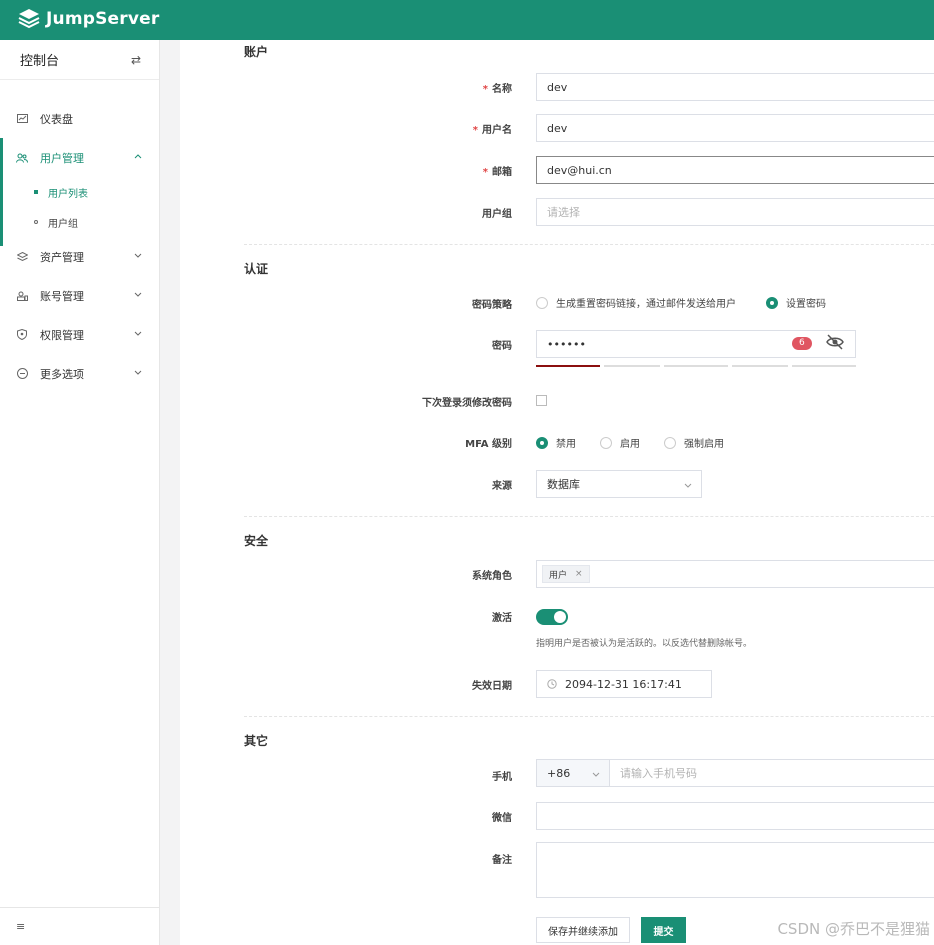  I want to click on sidebar-group-users: 用户管理 用户列表 用户组, so click(79, 192).